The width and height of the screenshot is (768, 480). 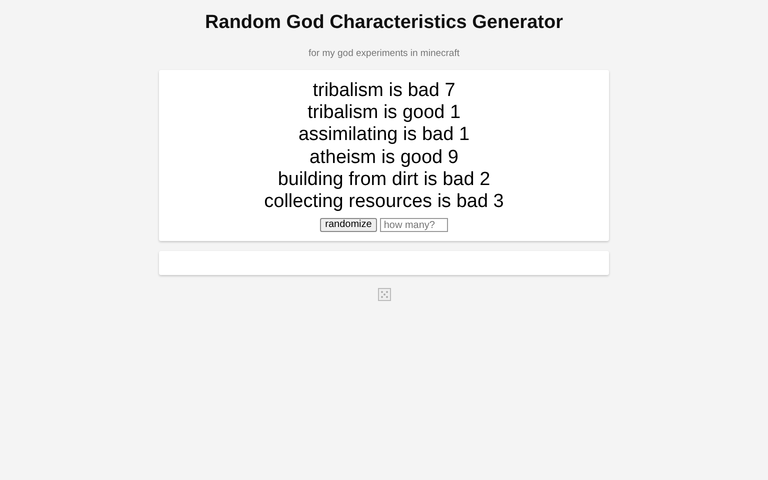 I want to click on result-line: atheism is good 9, so click(x=384, y=157).